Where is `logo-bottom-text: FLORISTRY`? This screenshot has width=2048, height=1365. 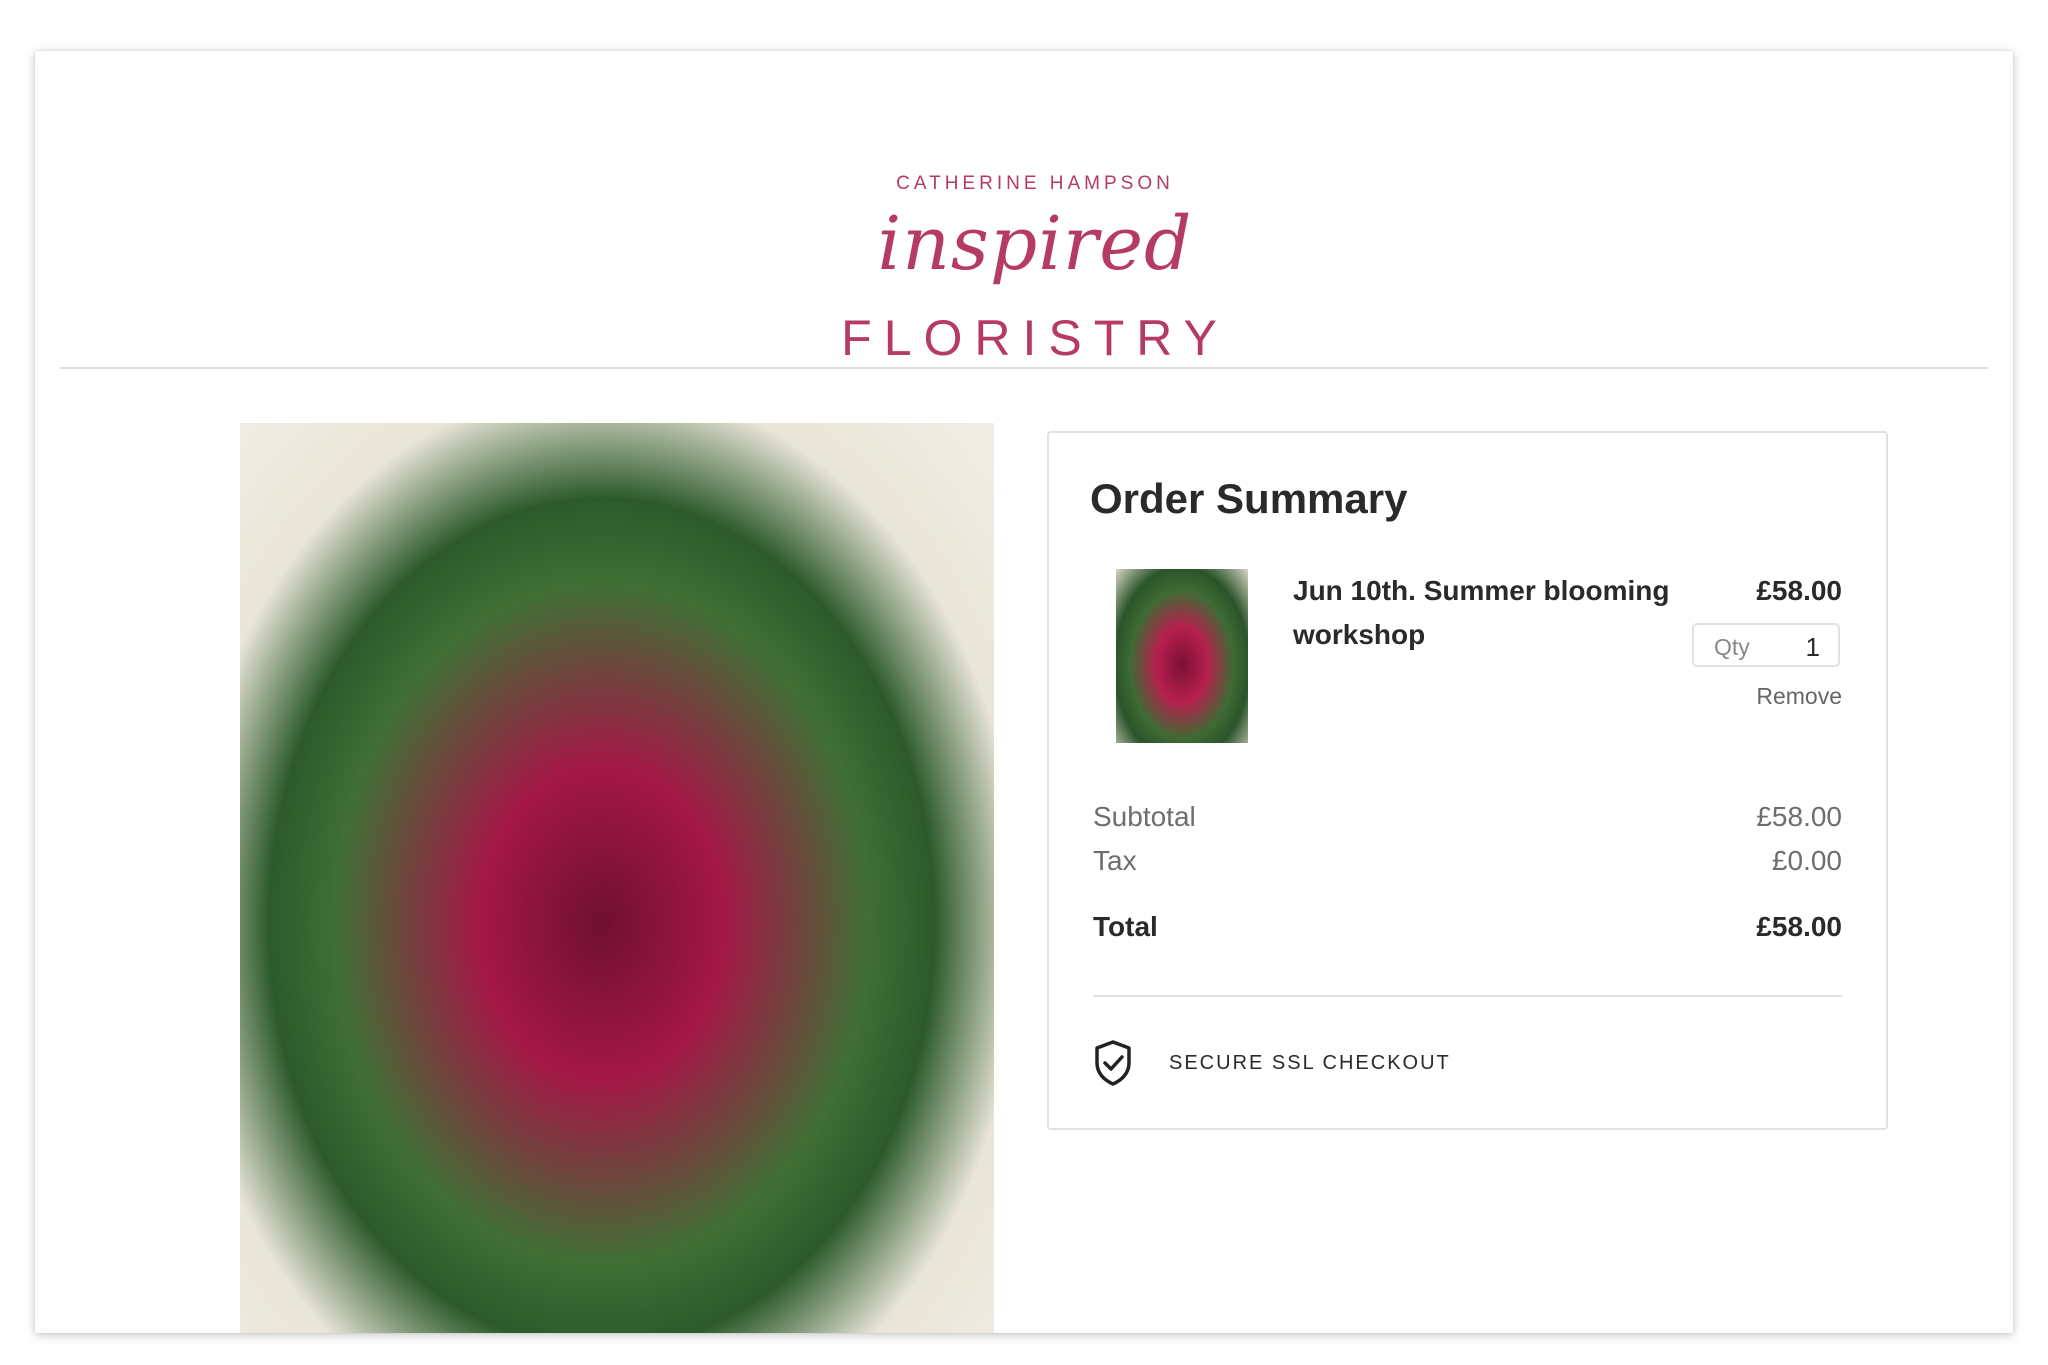 logo-bottom-text: FLORISTRY is located at coordinates (1035, 338).